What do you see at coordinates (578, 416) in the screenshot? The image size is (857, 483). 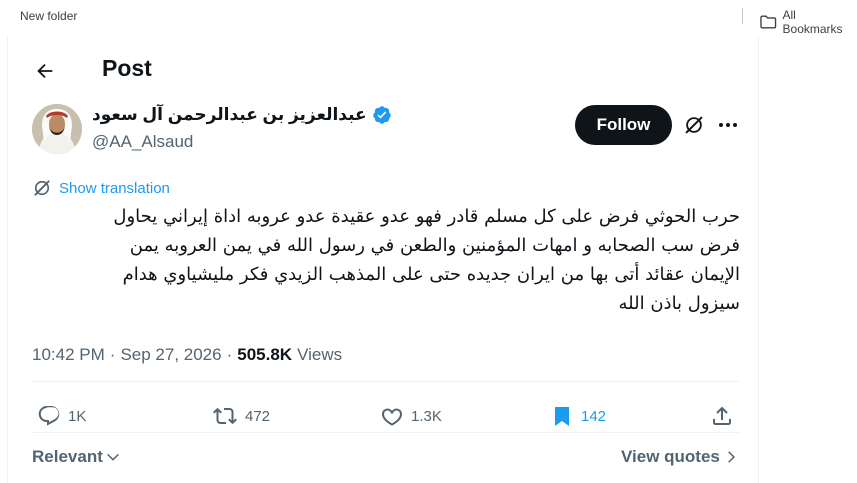 I see `bookmark-button: 142` at bounding box center [578, 416].